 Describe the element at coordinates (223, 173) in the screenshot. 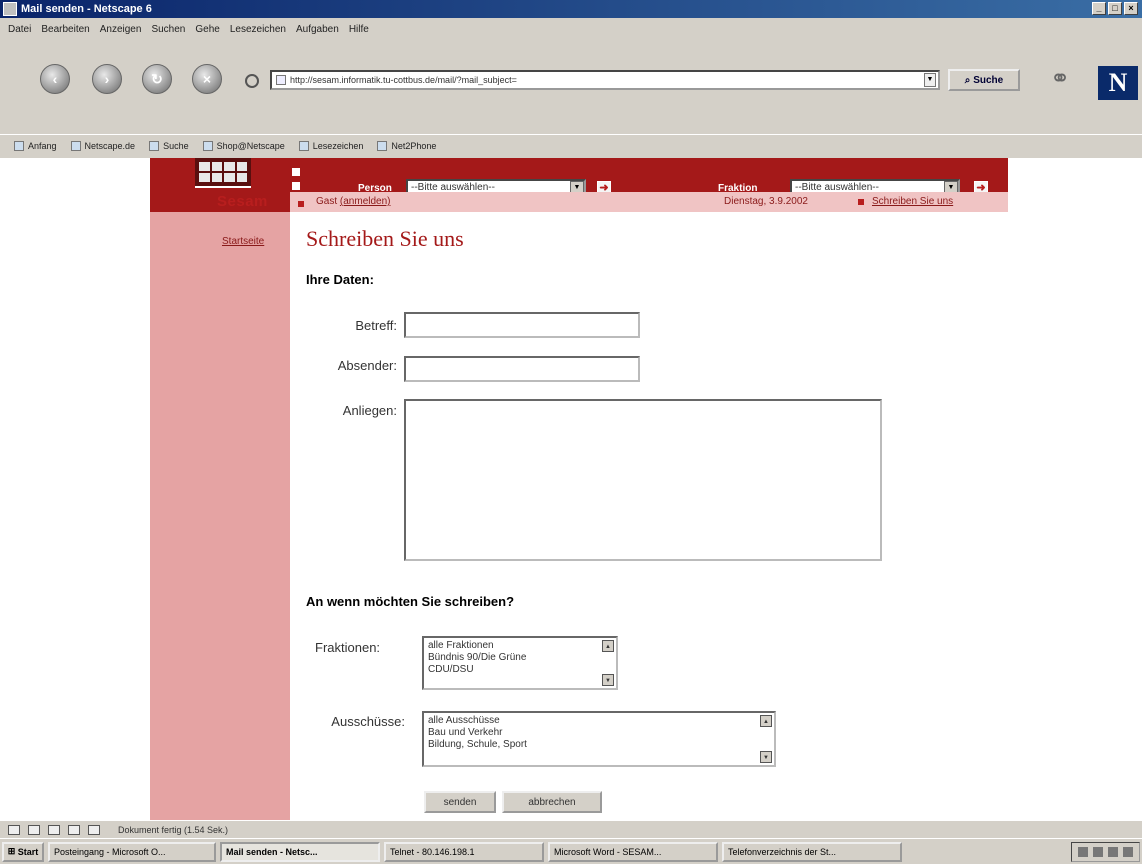

I see `city-crest-logo` at that location.